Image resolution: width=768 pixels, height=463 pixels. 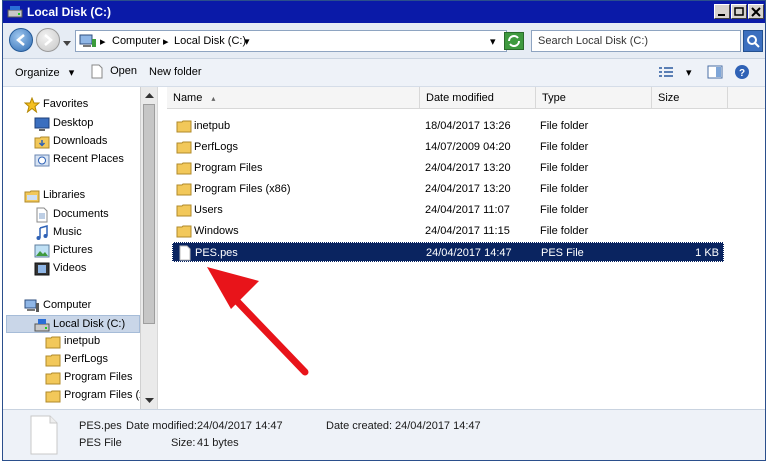 I want to click on preview-pane-button, so click(x=715, y=73).